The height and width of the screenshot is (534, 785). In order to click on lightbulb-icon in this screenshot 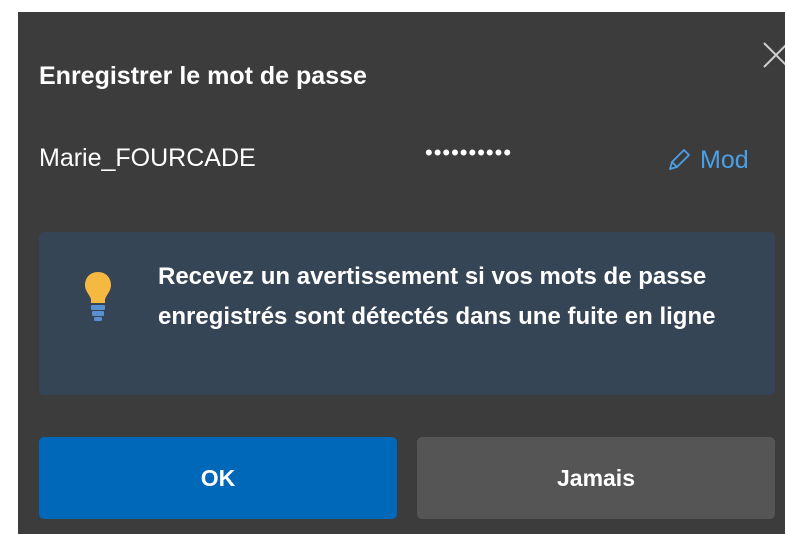, I will do `click(98, 296)`.